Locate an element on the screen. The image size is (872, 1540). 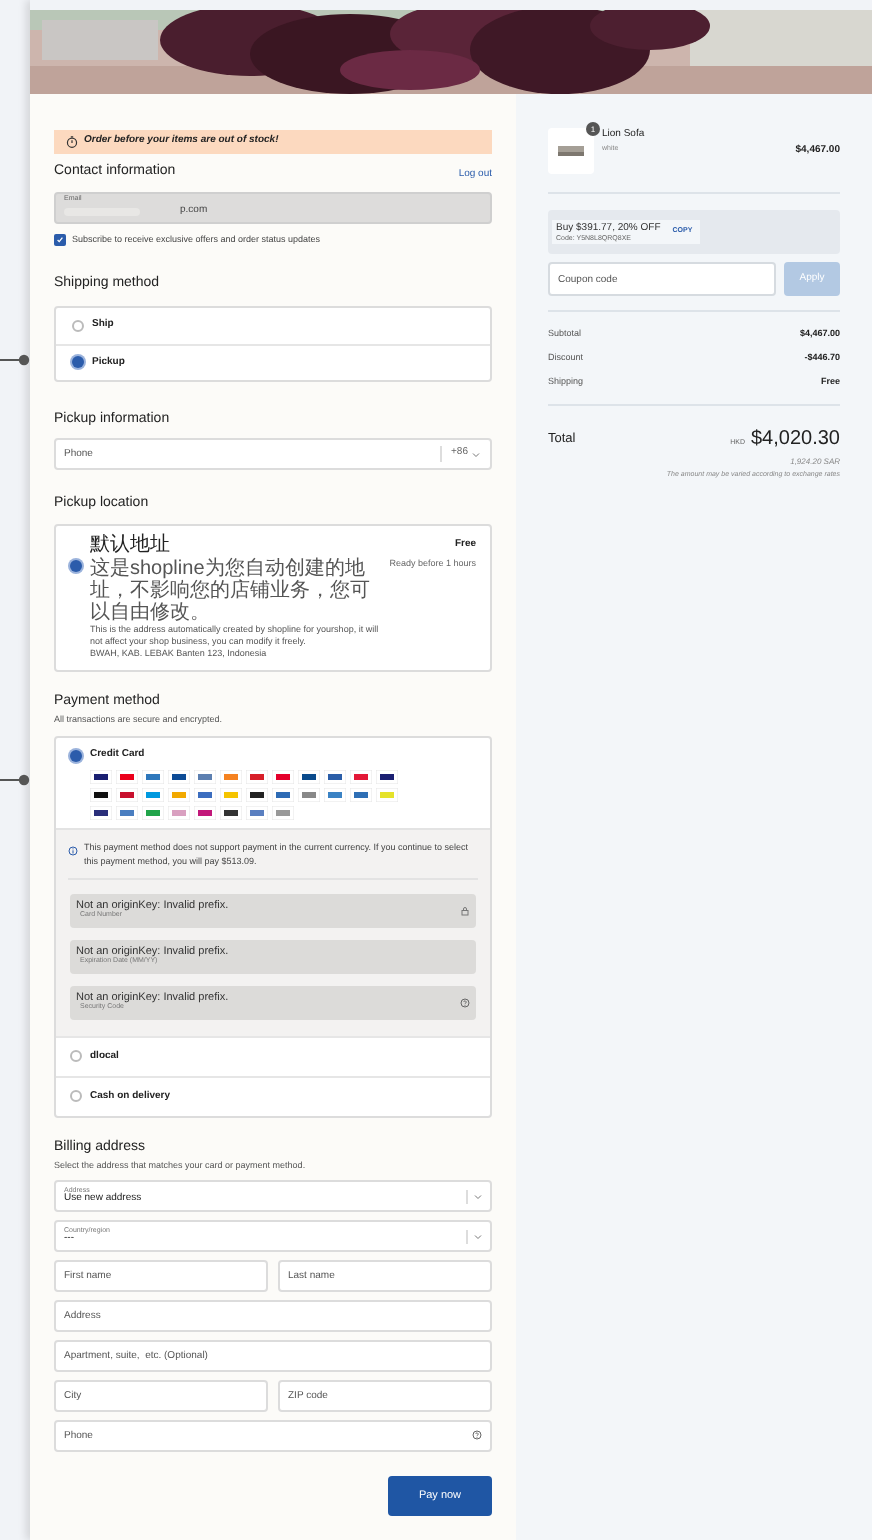
logo-placeholder is located at coordinates (100, 40).